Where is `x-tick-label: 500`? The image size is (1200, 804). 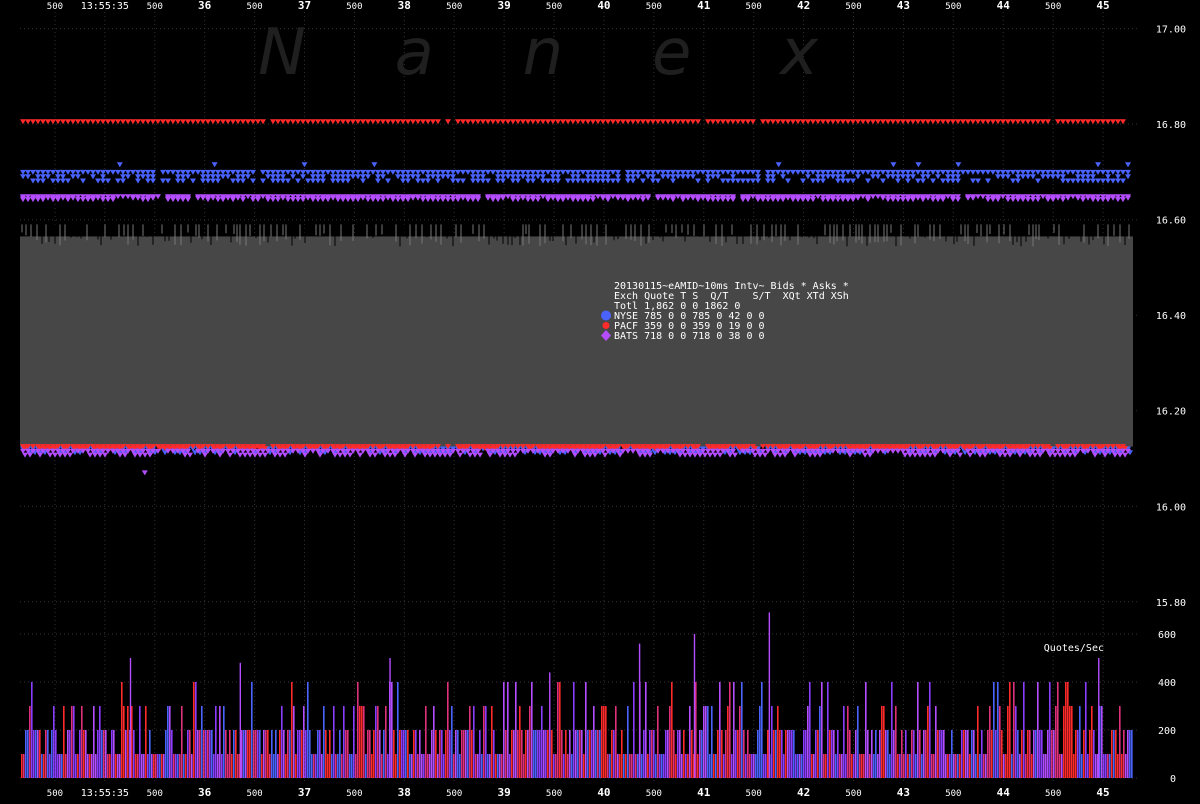
x-tick-label: 500 is located at coordinates (654, 794).